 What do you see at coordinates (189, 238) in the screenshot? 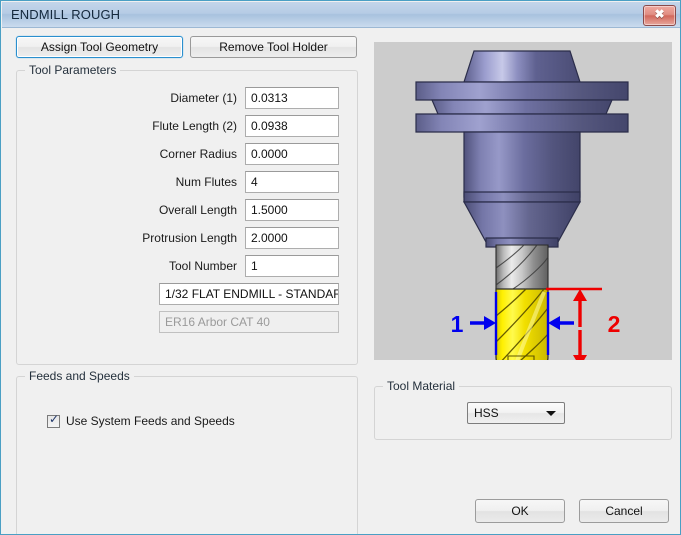
I see `field-label: Protrusion Length` at bounding box center [189, 238].